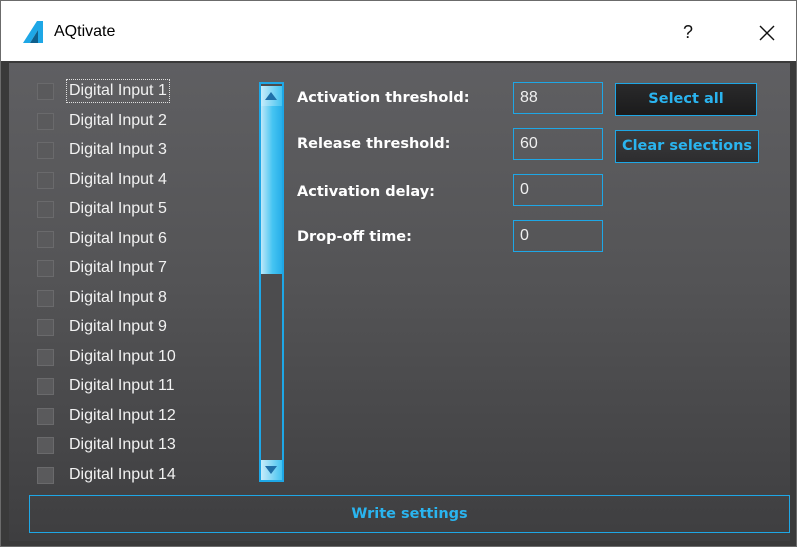  I want to click on list-item: Digital Input 12, so click(148, 417).